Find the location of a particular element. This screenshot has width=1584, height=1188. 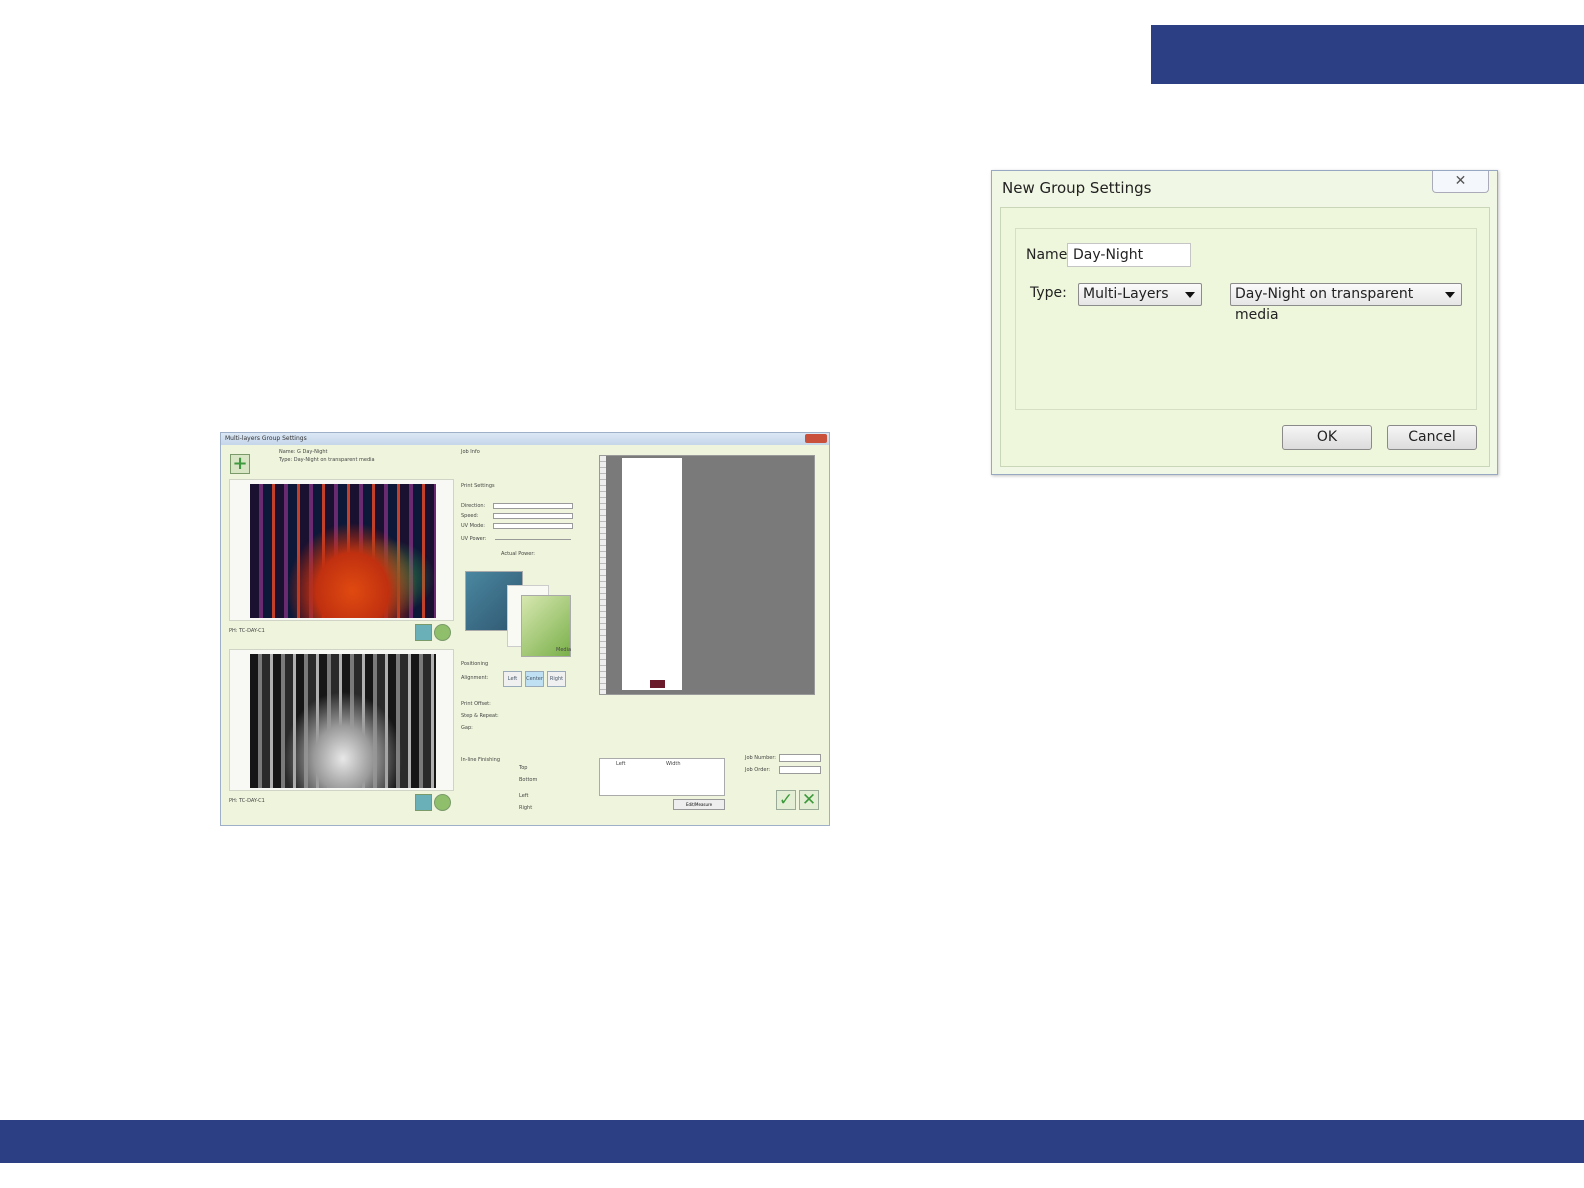

group-name-info: Name: G Day-Night is located at coordinates (303, 452).